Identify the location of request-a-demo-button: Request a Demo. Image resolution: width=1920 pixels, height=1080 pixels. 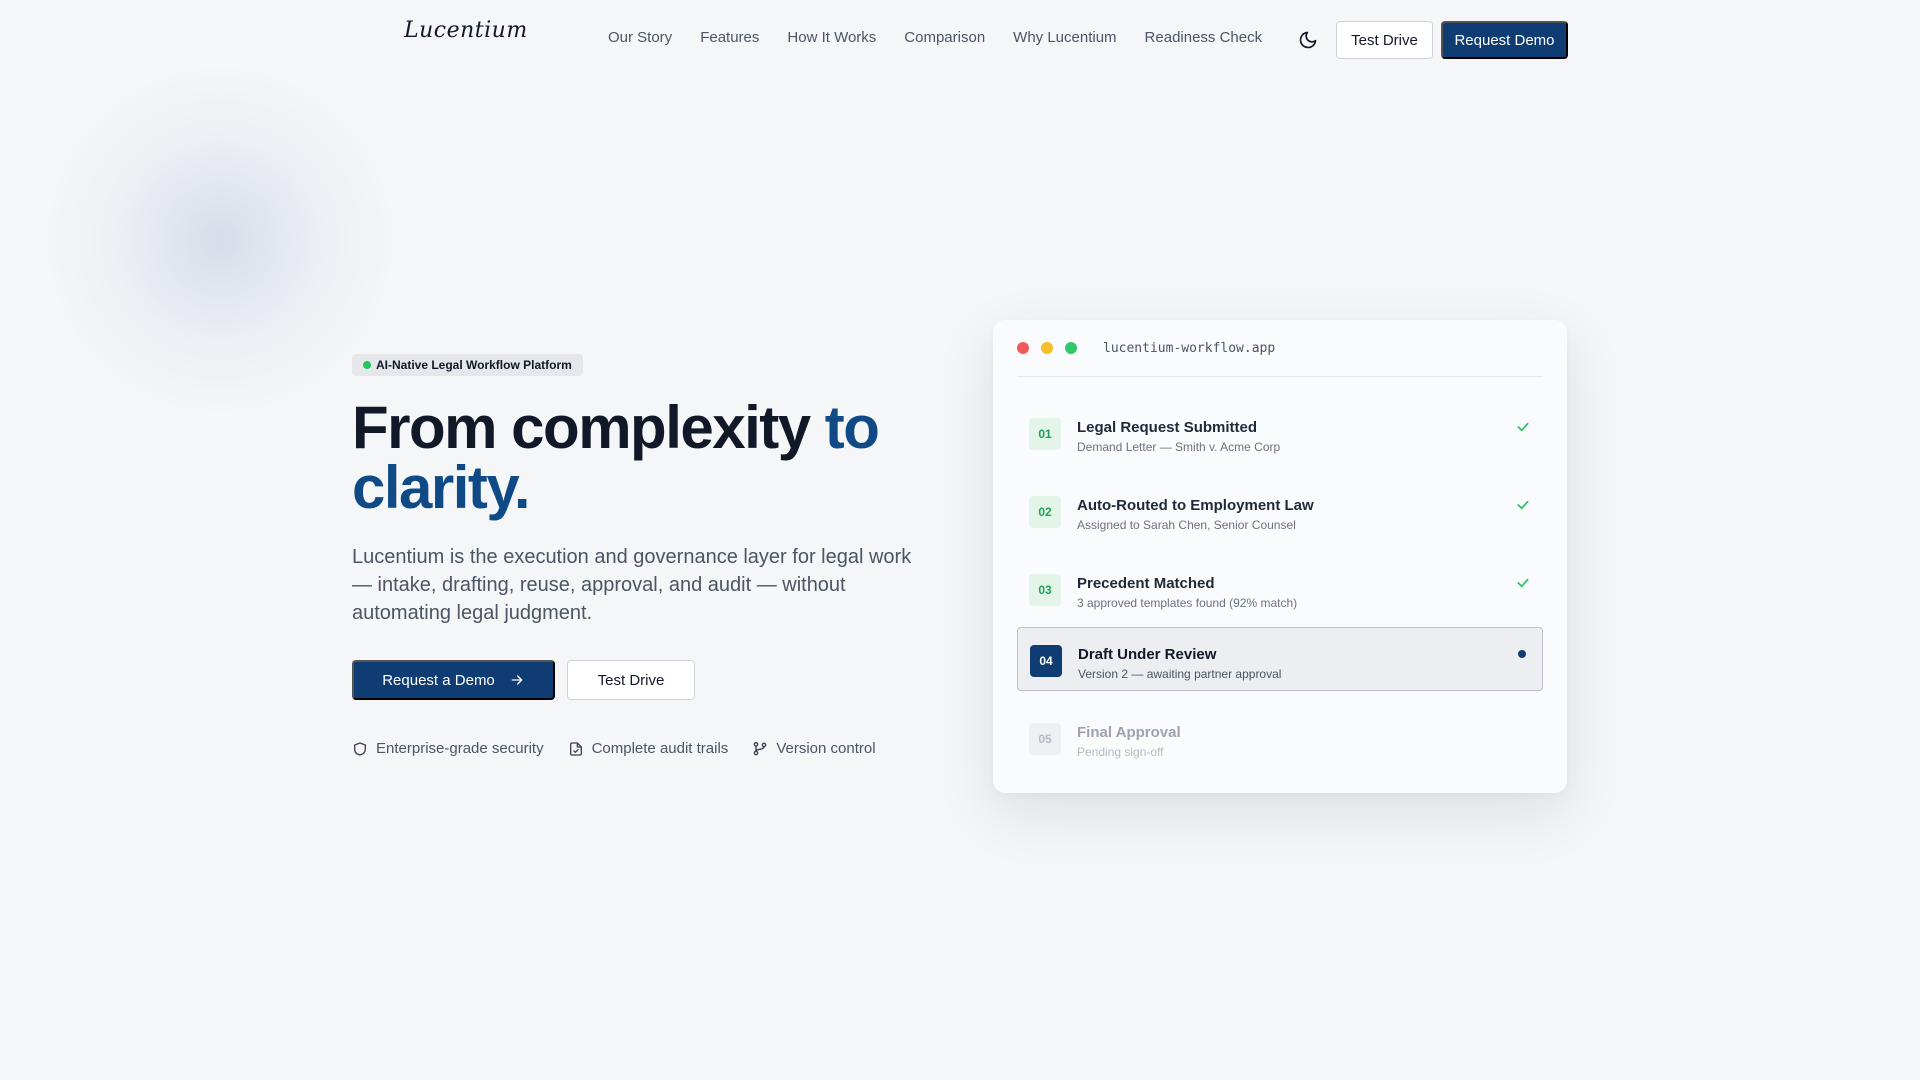
(453, 680).